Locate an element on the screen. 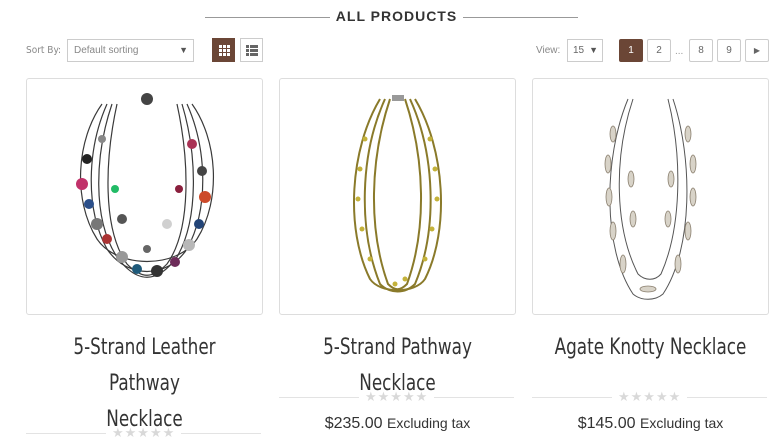  page-button-2: 2 is located at coordinates (659, 50).